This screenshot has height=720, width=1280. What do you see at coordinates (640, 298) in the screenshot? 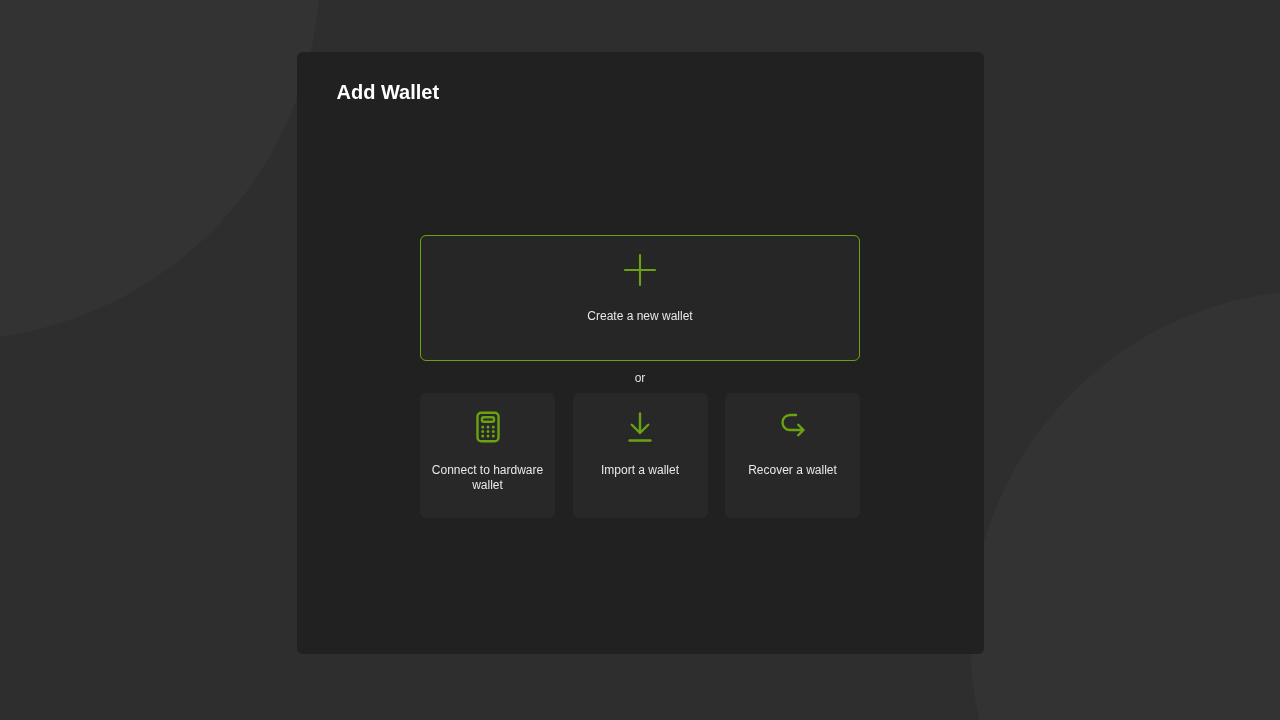
I see `create-wallet-option: Create a new wallet` at bounding box center [640, 298].